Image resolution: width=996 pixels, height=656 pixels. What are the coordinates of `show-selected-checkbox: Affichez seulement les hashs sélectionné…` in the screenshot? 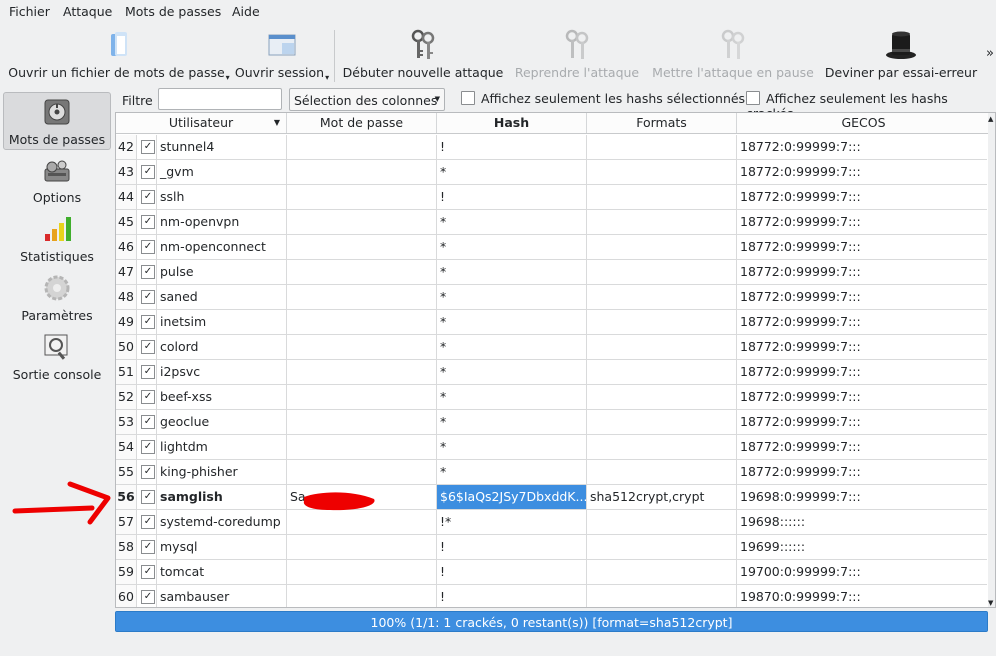 It's located at (603, 98).